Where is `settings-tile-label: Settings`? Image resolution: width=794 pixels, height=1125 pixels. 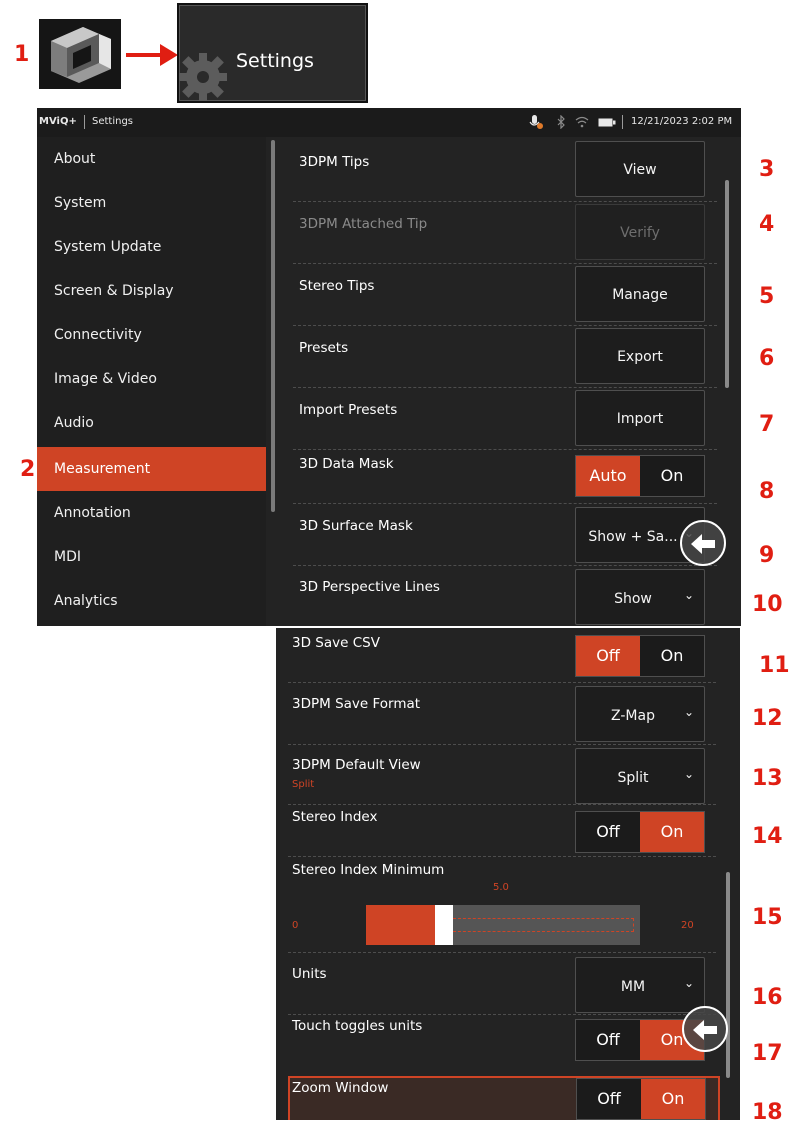
settings-tile-label: Settings is located at coordinates (275, 61).